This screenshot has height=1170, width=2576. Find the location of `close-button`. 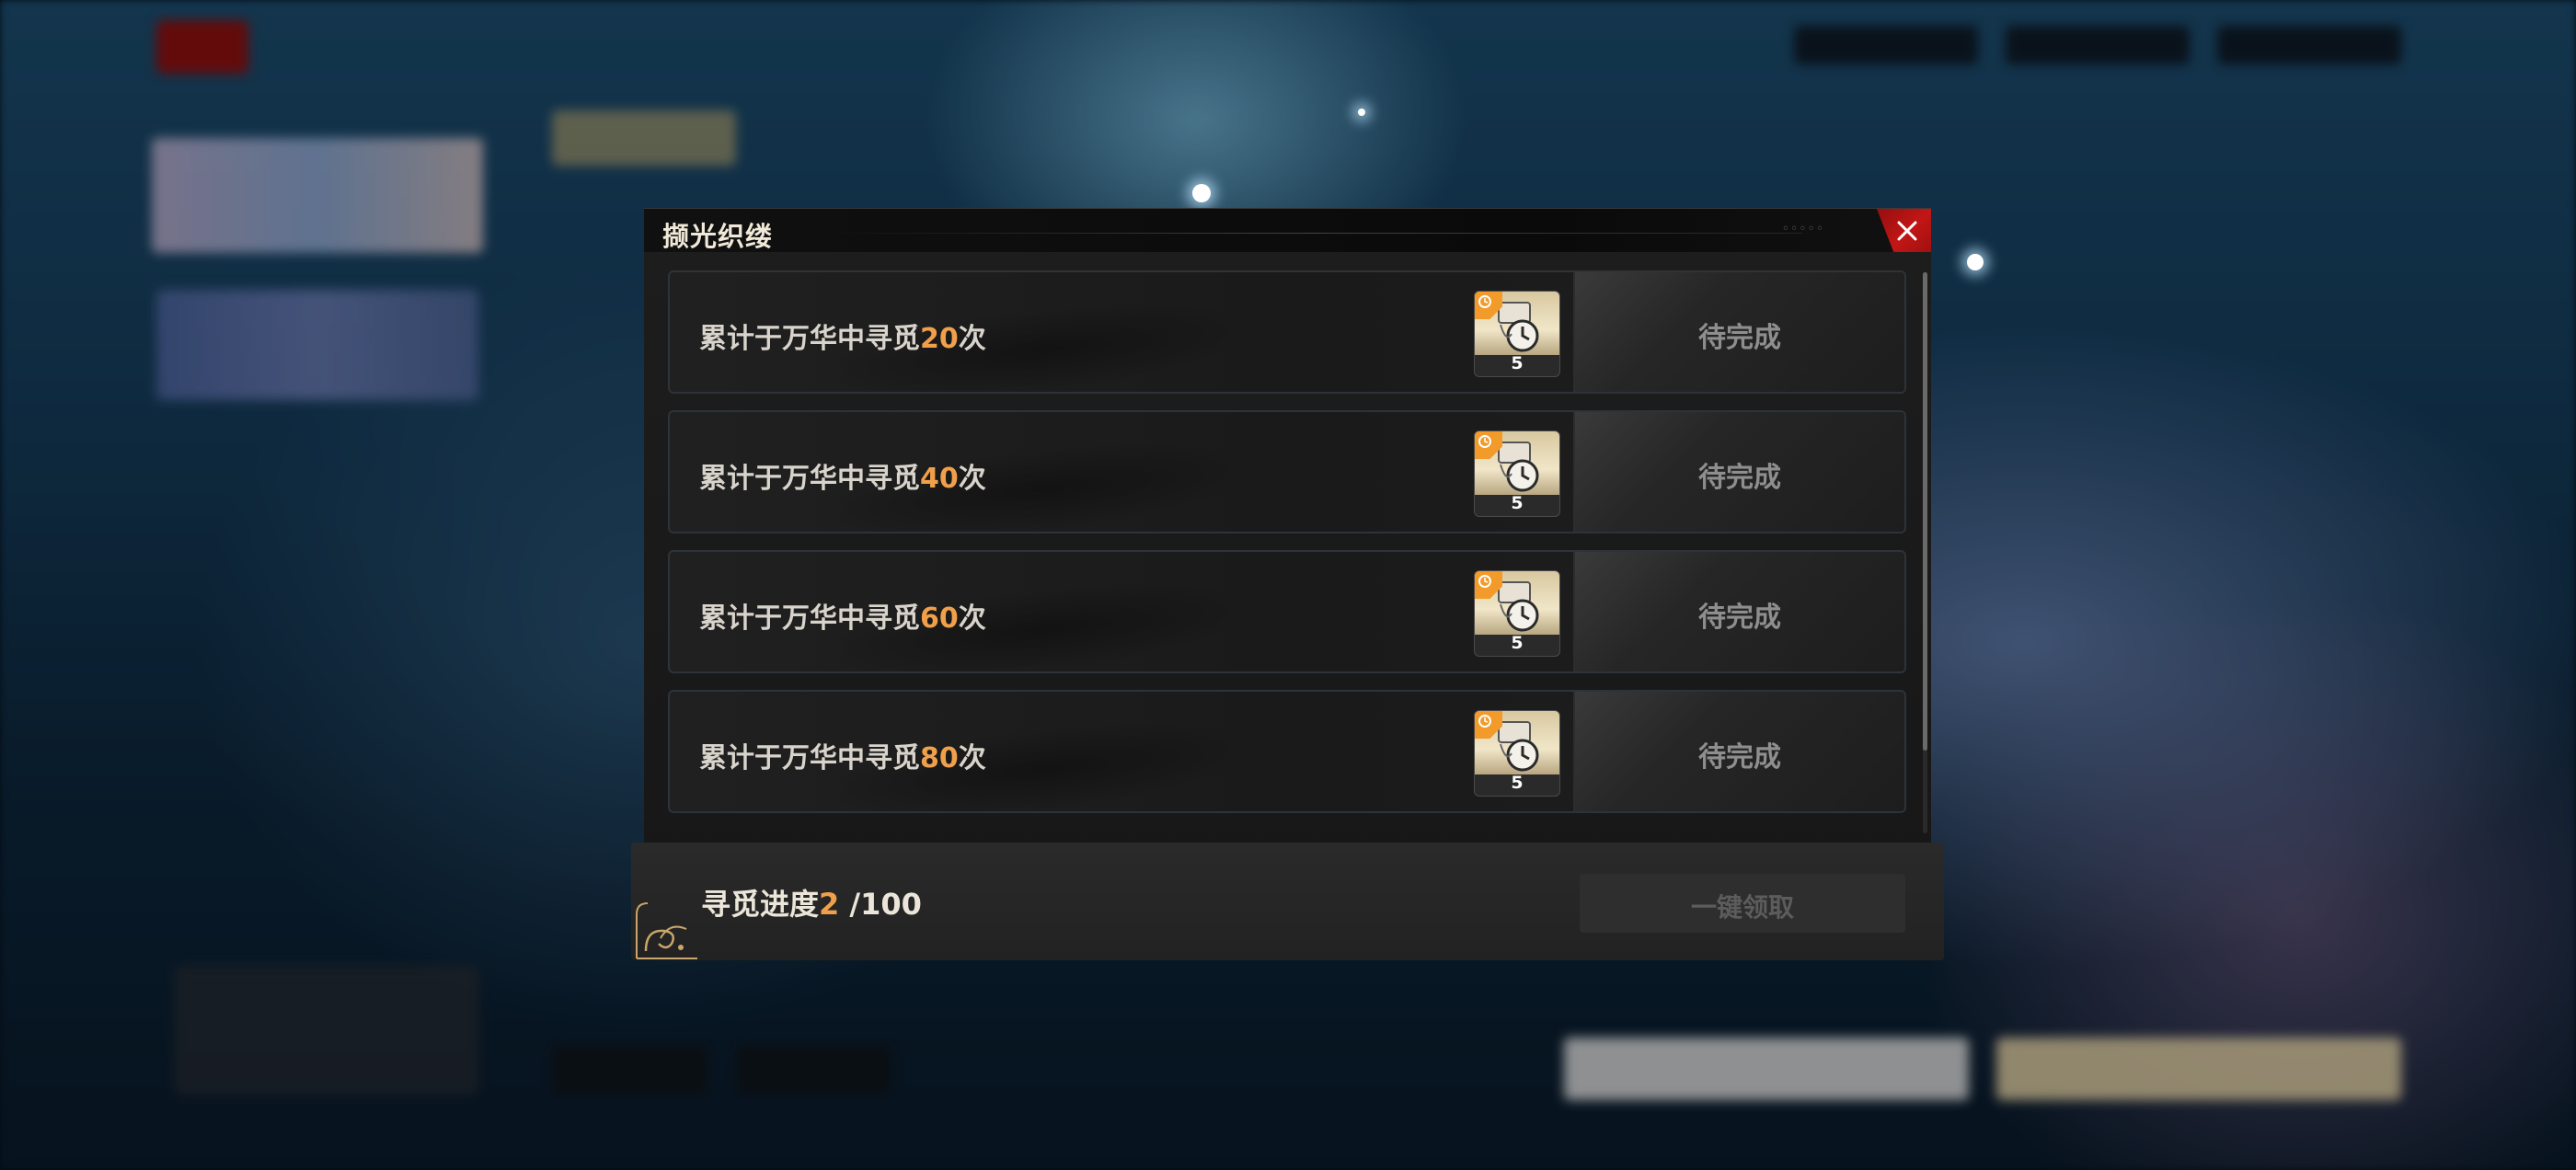

close-button is located at coordinates (1903, 231).